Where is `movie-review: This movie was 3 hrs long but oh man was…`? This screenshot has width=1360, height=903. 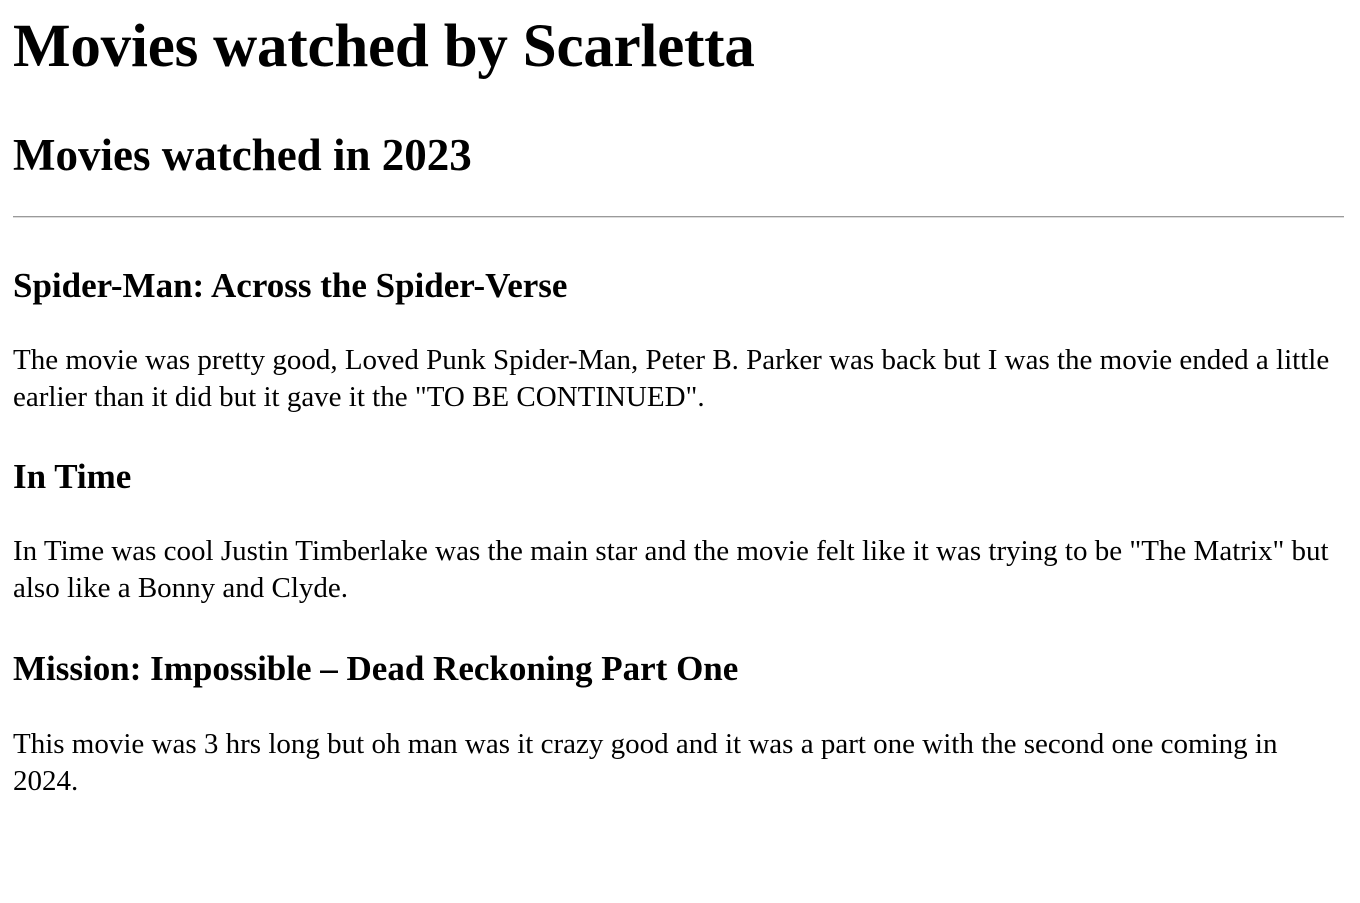 movie-review: This movie was 3 hrs long but oh man was… is located at coordinates (645, 762).